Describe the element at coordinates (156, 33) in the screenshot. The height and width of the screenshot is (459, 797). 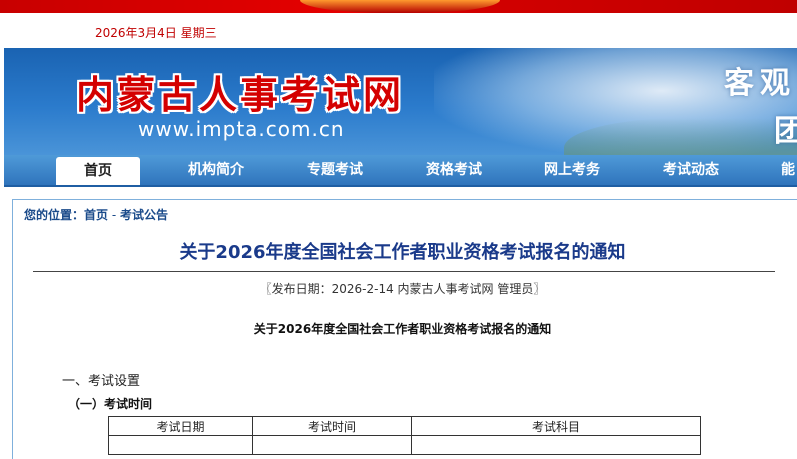
I see `current-date: 2026年3月4日 星期三` at that location.